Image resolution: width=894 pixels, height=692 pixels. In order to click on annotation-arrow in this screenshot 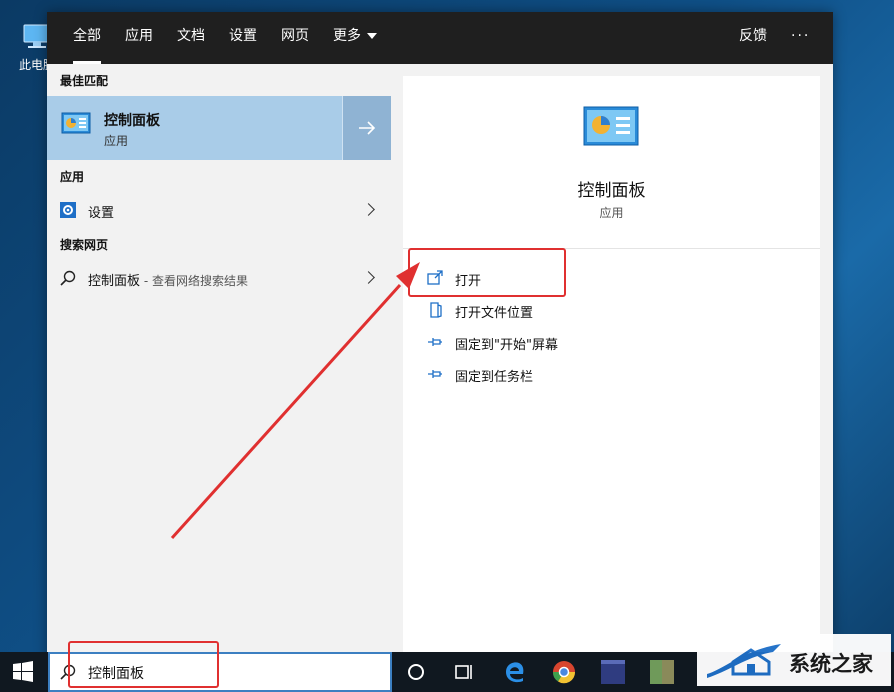, I will do `click(295, 401)`.